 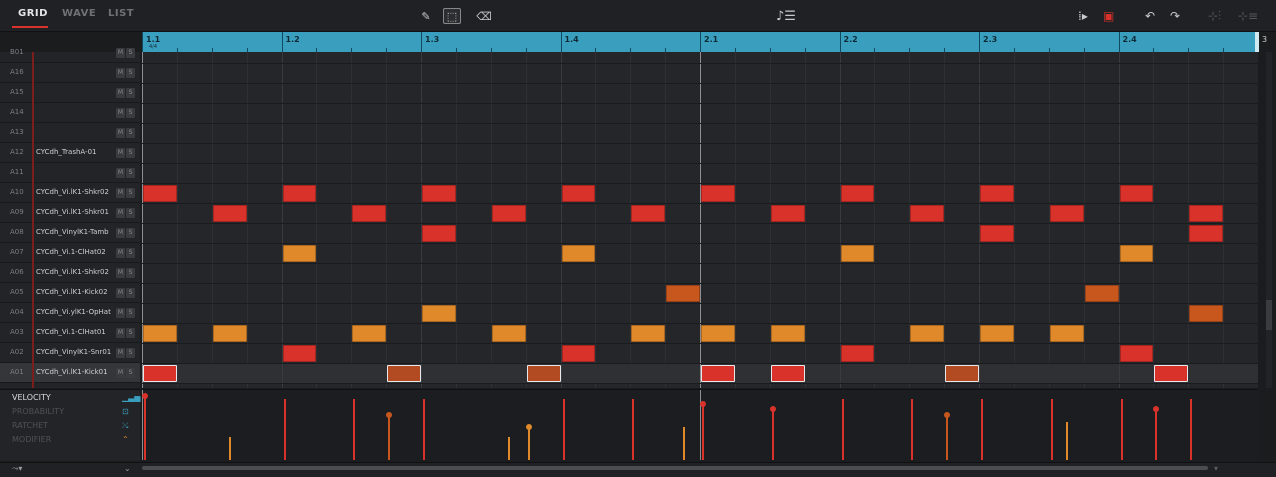 I want to click on track-row: A13 M S, so click(x=70, y=133).